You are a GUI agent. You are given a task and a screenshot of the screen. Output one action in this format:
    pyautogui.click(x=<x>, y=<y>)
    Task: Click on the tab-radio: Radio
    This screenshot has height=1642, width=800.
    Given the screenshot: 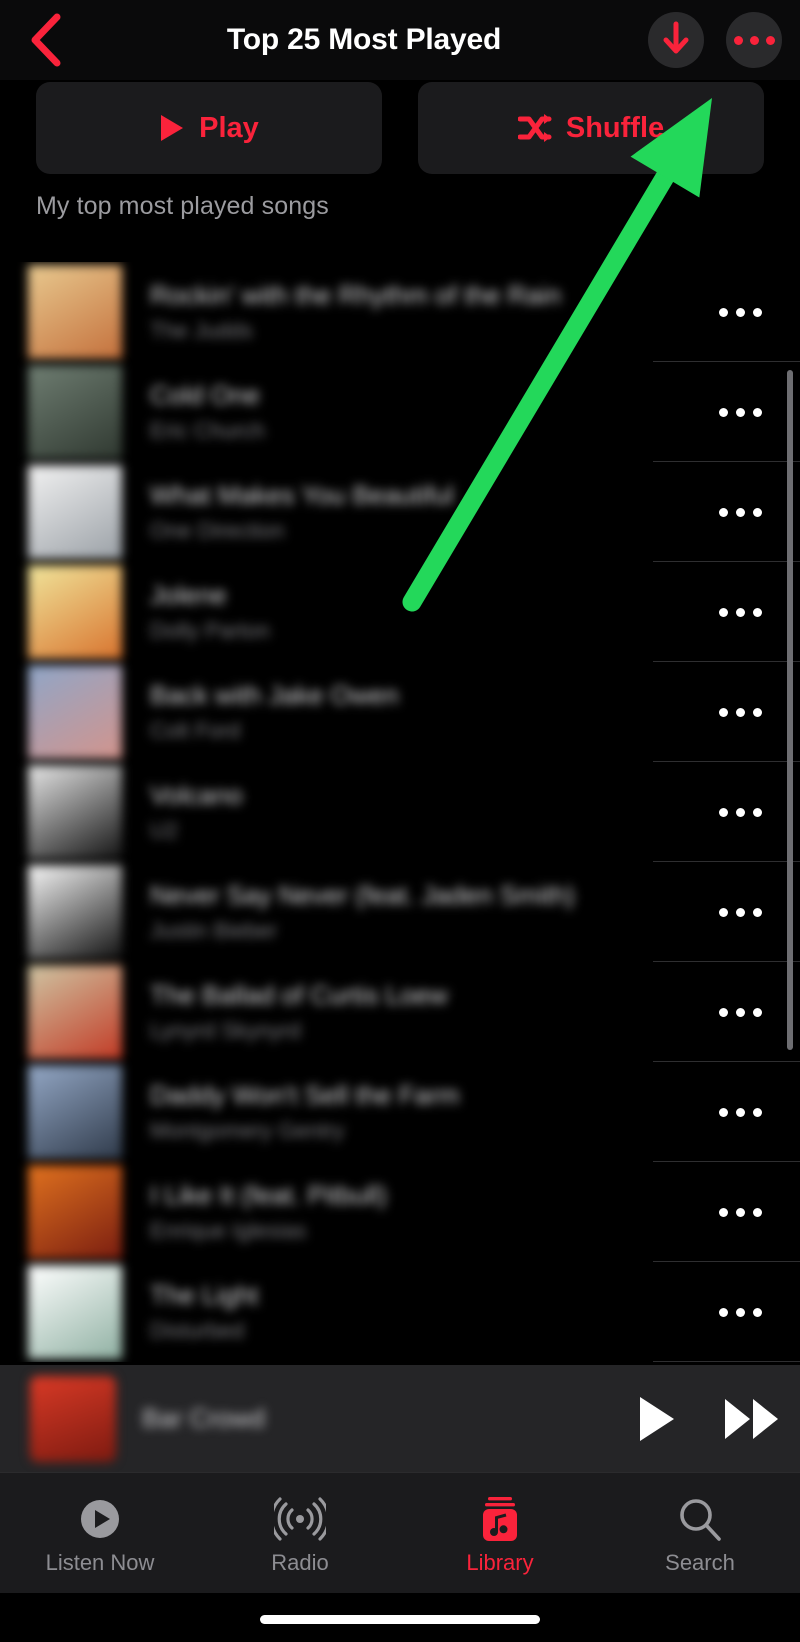 What is the action you would take?
    pyautogui.click(x=300, y=1533)
    